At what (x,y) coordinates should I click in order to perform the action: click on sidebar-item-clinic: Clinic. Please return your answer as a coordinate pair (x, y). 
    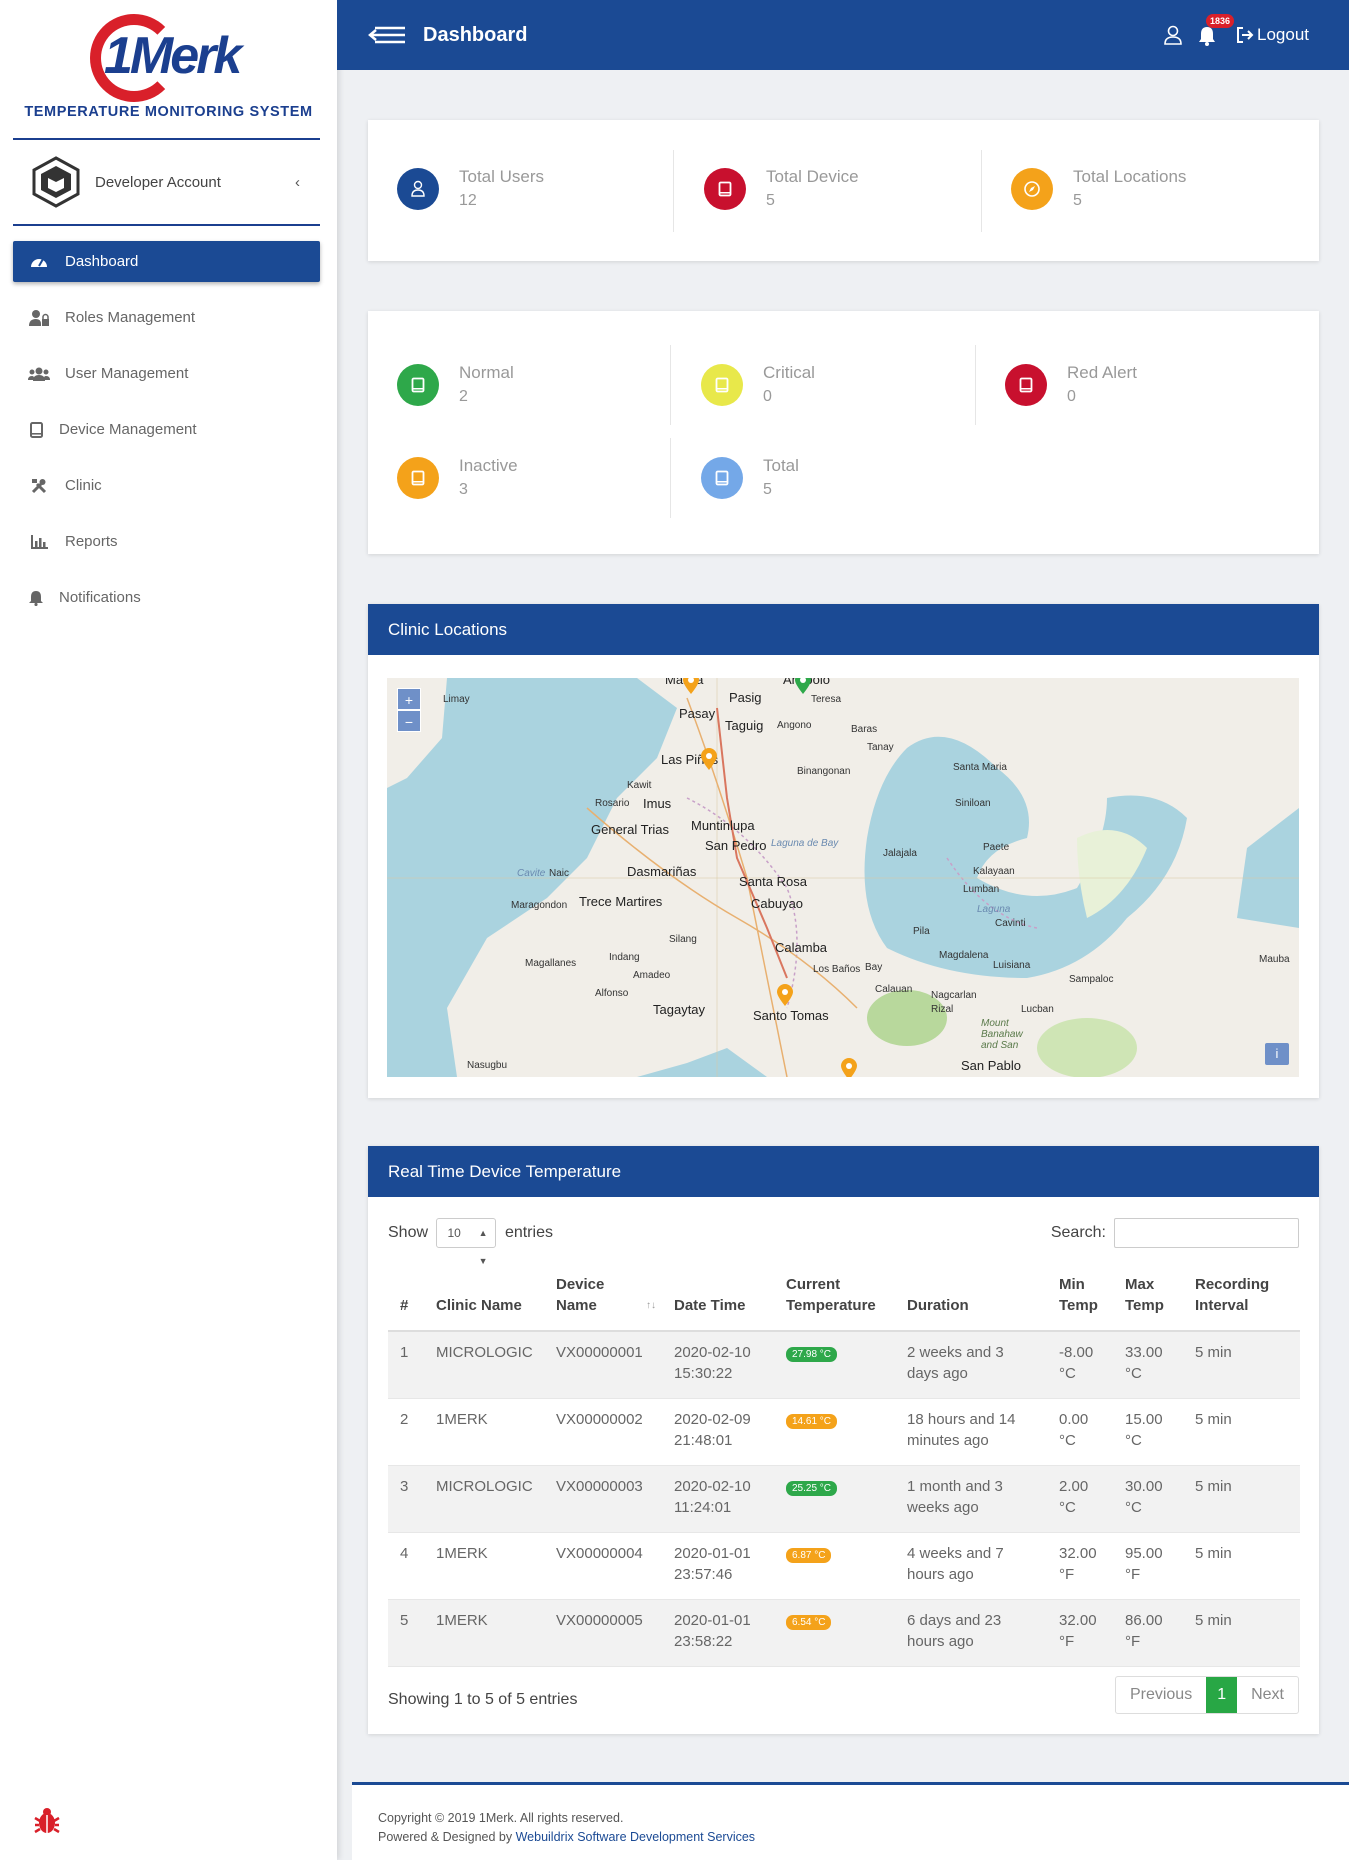
    Looking at the image, I should click on (166, 485).